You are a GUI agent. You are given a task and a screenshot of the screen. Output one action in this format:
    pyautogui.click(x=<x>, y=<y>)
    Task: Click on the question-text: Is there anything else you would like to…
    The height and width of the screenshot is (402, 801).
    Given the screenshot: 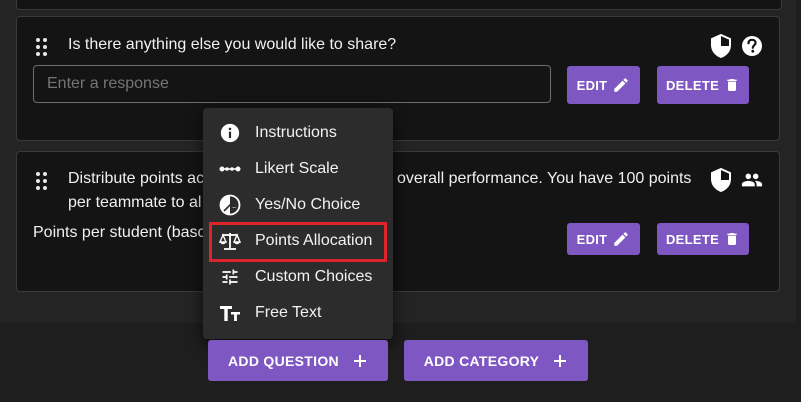 What is the action you would take?
    pyautogui.click(x=232, y=44)
    